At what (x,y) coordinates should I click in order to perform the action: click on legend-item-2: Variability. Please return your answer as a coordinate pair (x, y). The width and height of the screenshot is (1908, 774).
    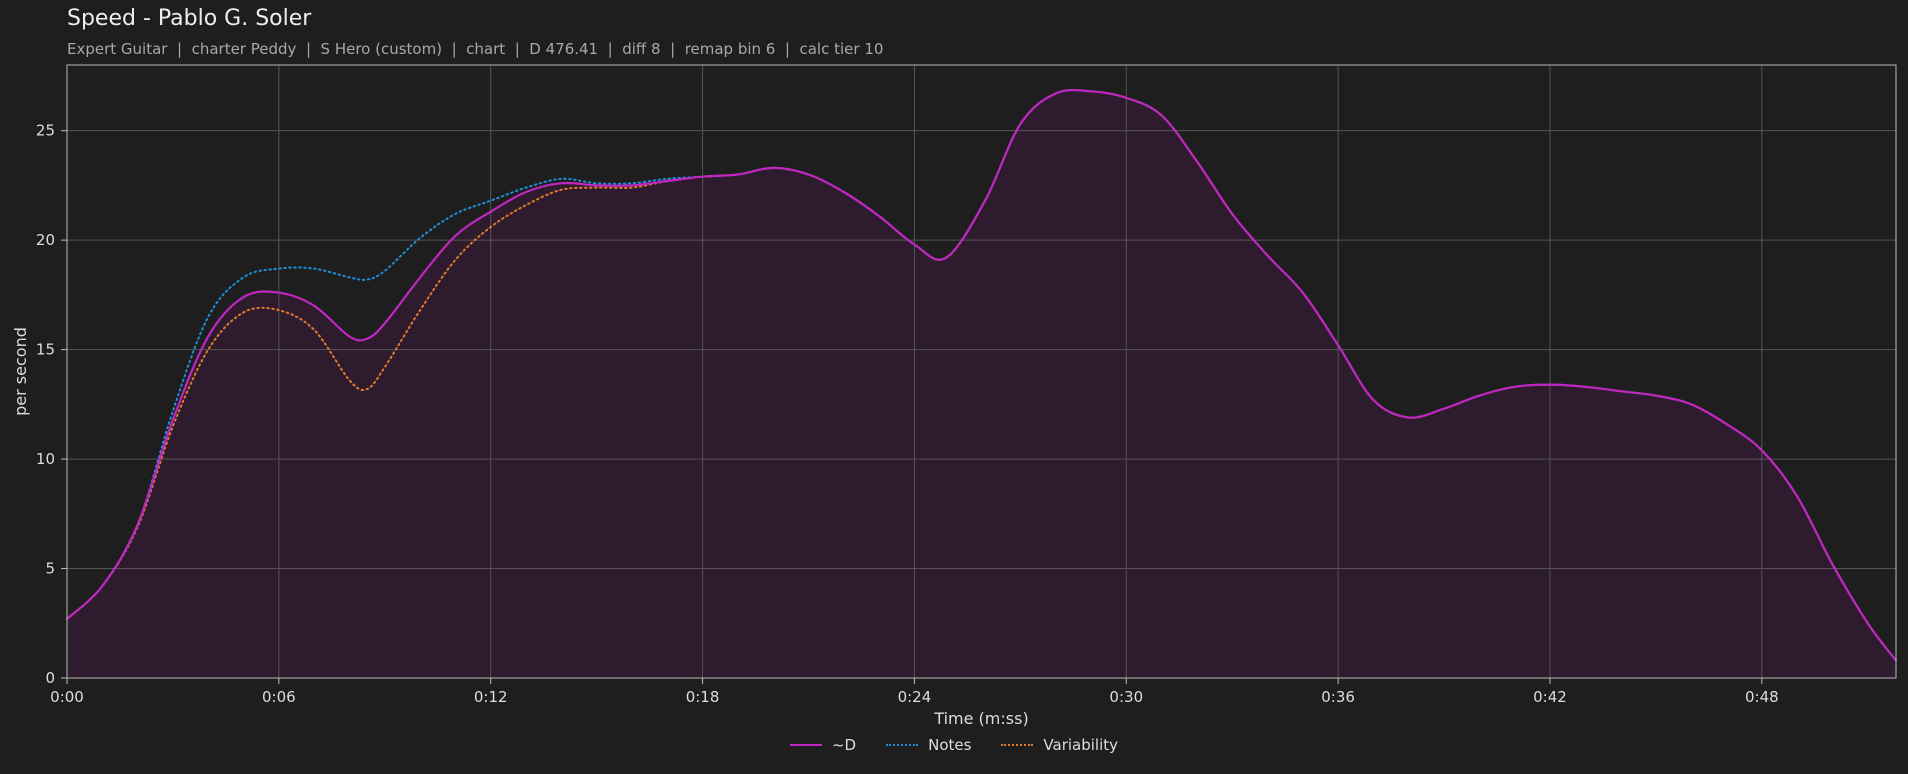
    Looking at the image, I should click on (1059, 745).